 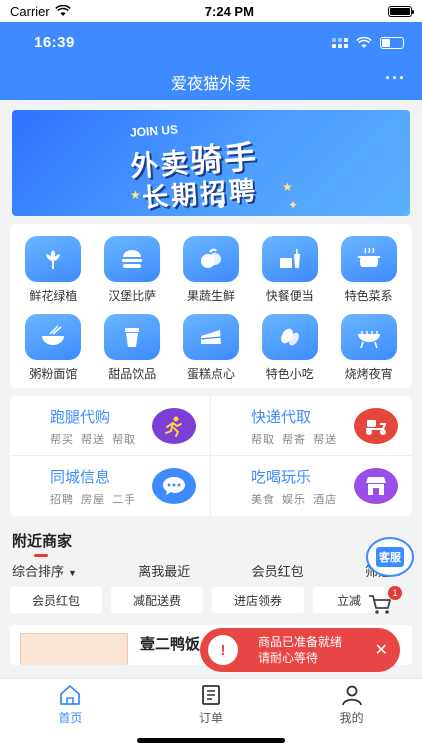 I want to click on fruit-icon, so click(x=210, y=259).